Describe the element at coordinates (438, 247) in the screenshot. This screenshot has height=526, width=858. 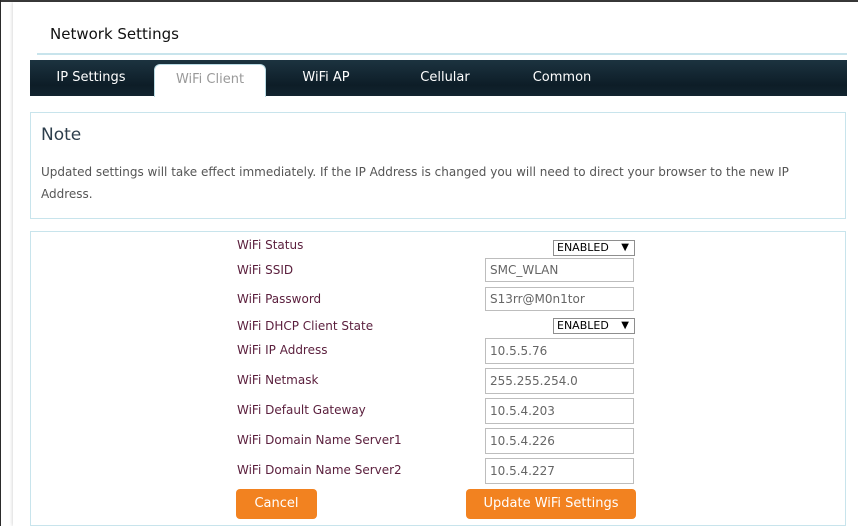
I see `form-row-wifi-status: WiFi Status ENABLED ▼` at that location.